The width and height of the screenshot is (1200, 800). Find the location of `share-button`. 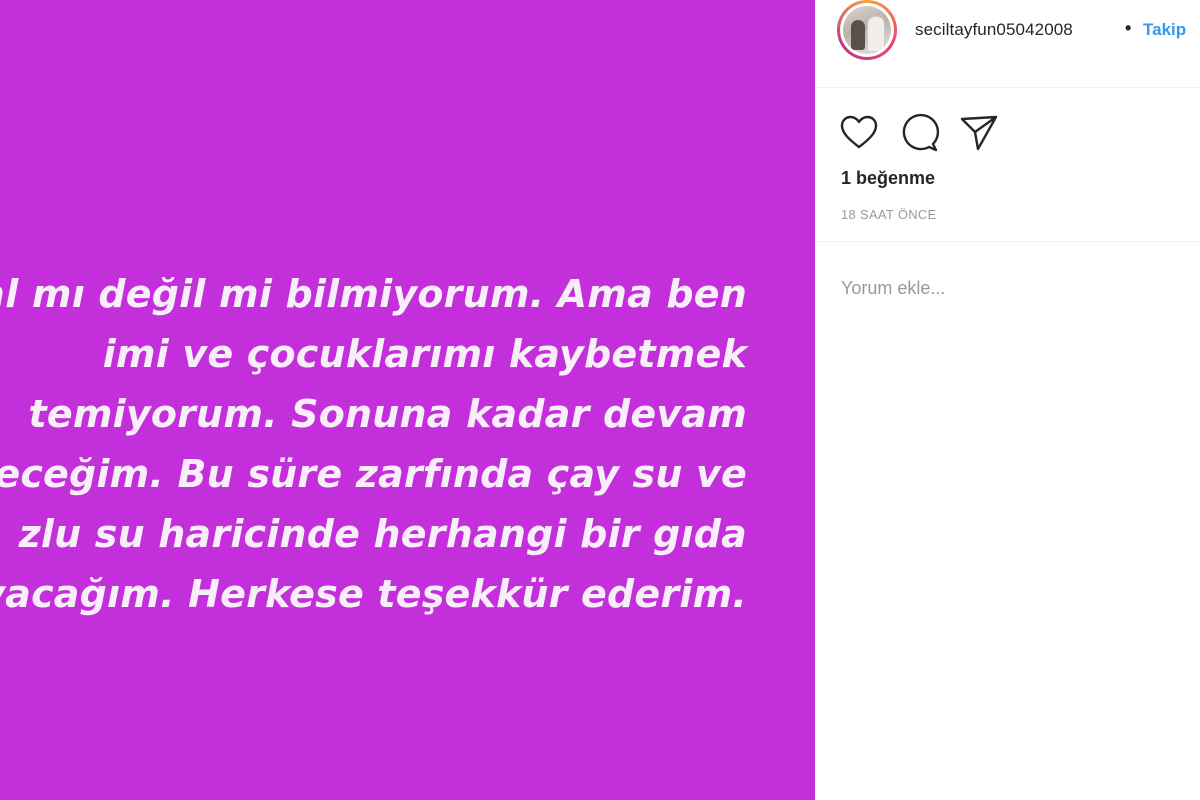

share-button is located at coordinates (979, 133).